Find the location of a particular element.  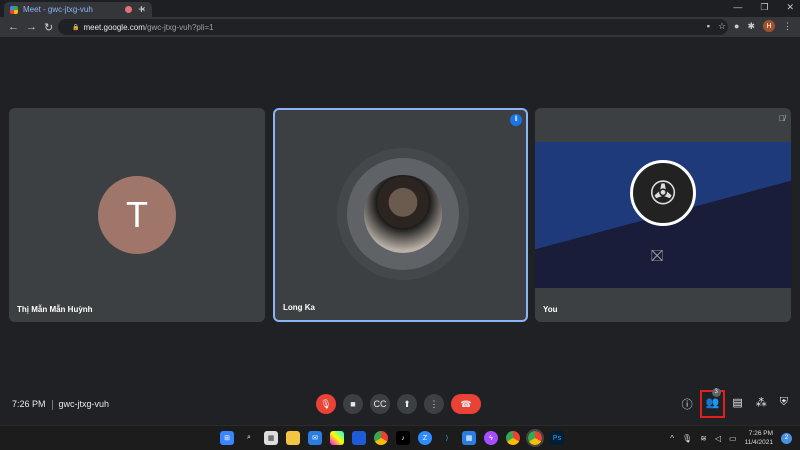

participant-name: Long Ka is located at coordinates (299, 307).